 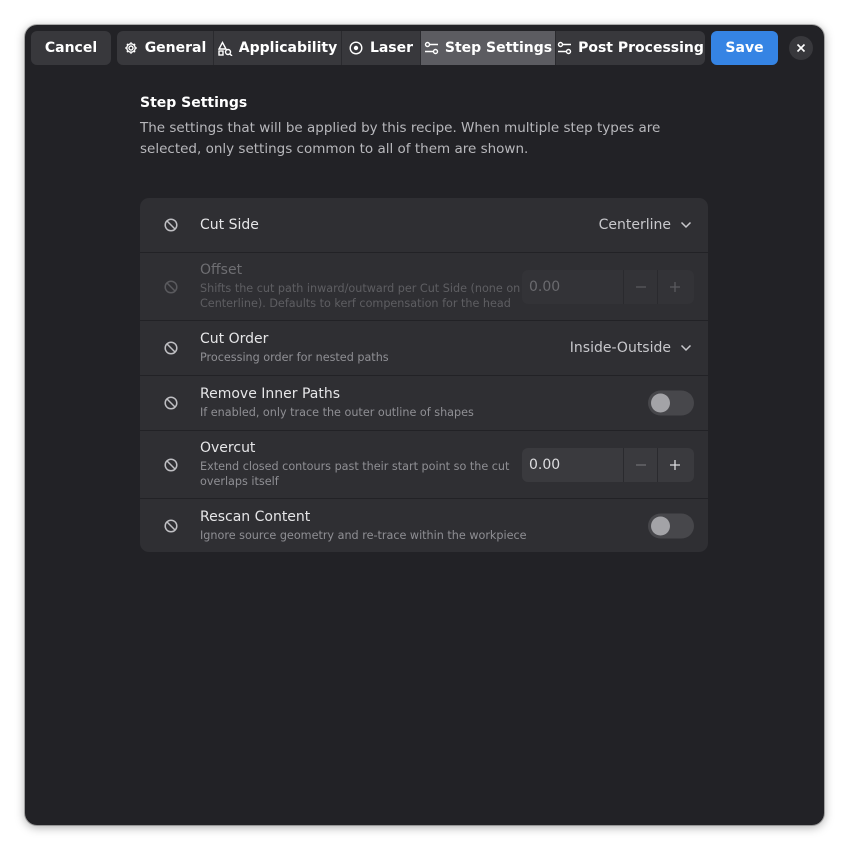 I want to click on tab-applicability: Applicability, so click(x=277, y=48).